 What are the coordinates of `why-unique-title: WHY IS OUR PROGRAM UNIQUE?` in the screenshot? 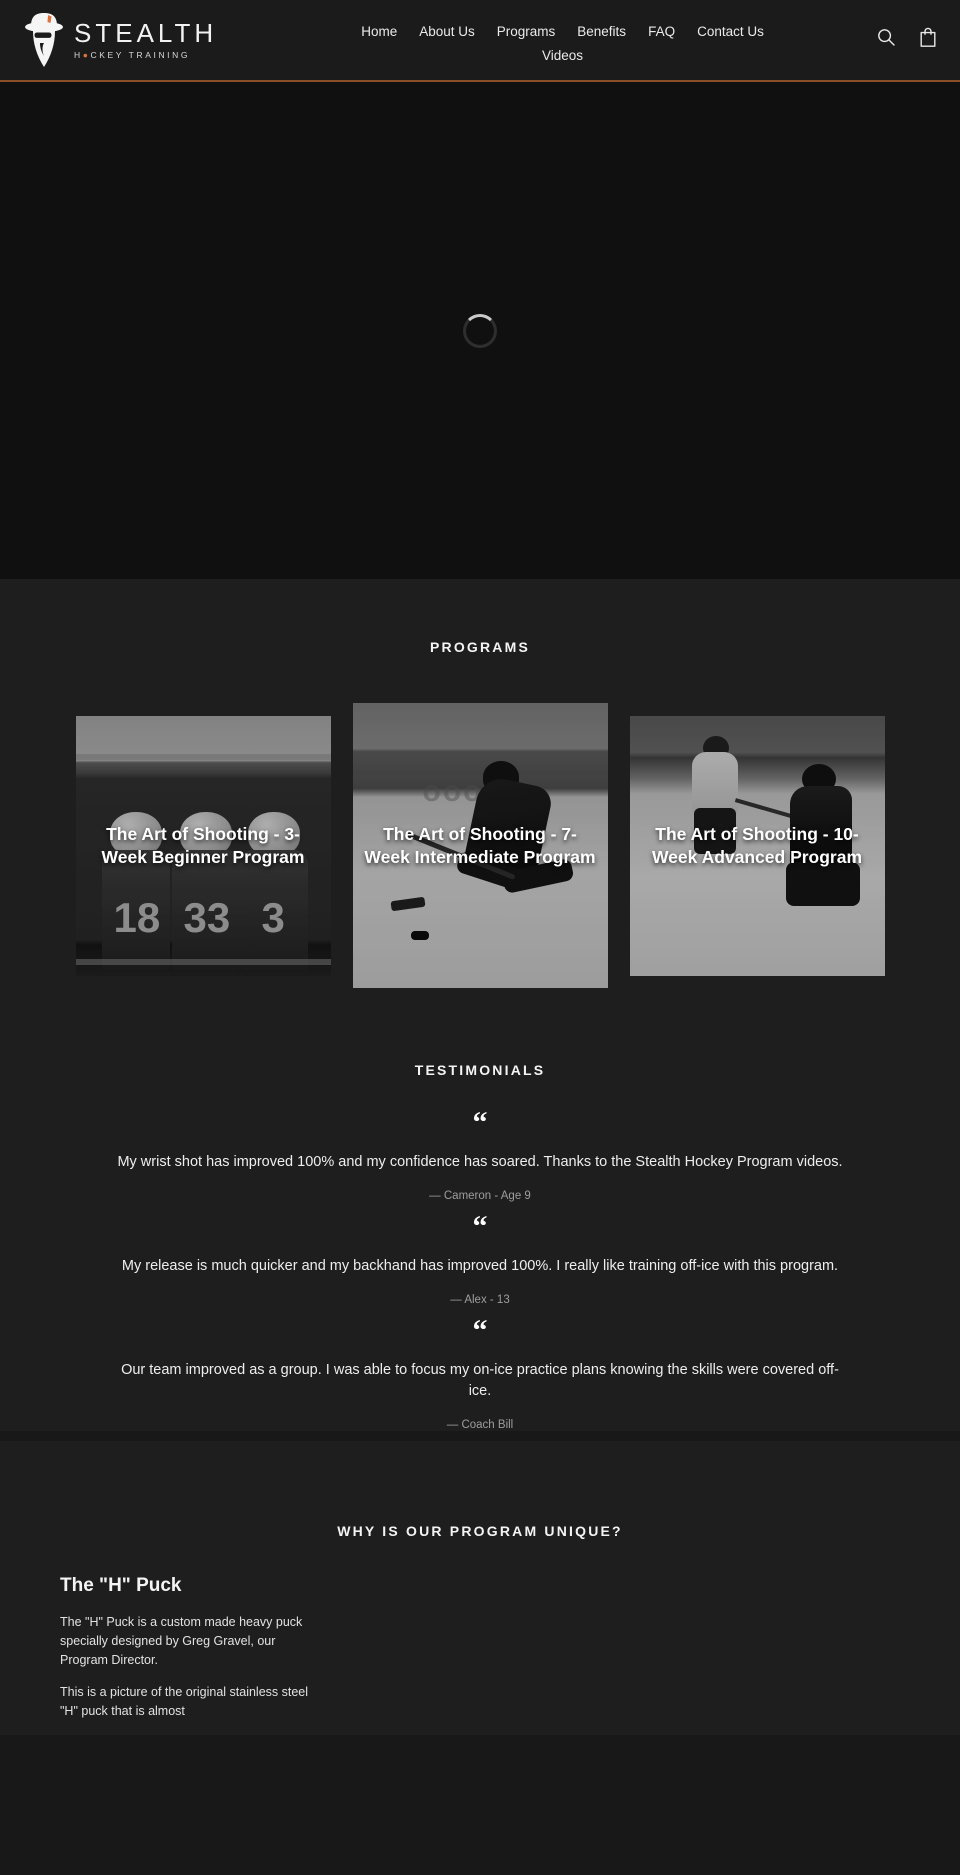 It's located at (480, 1531).